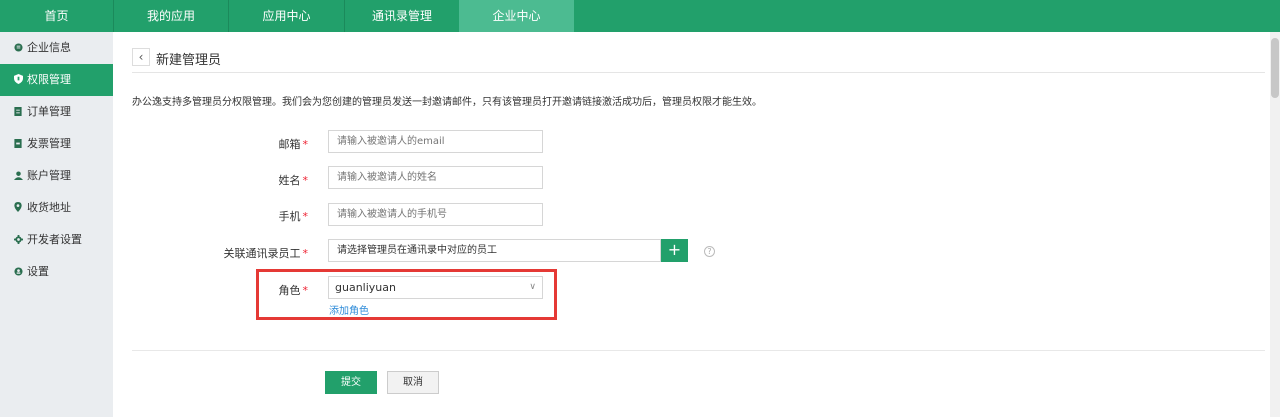 This screenshot has width=1280, height=417. I want to click on sidebar-item-accounts: 账户管理, so click(56, 176).